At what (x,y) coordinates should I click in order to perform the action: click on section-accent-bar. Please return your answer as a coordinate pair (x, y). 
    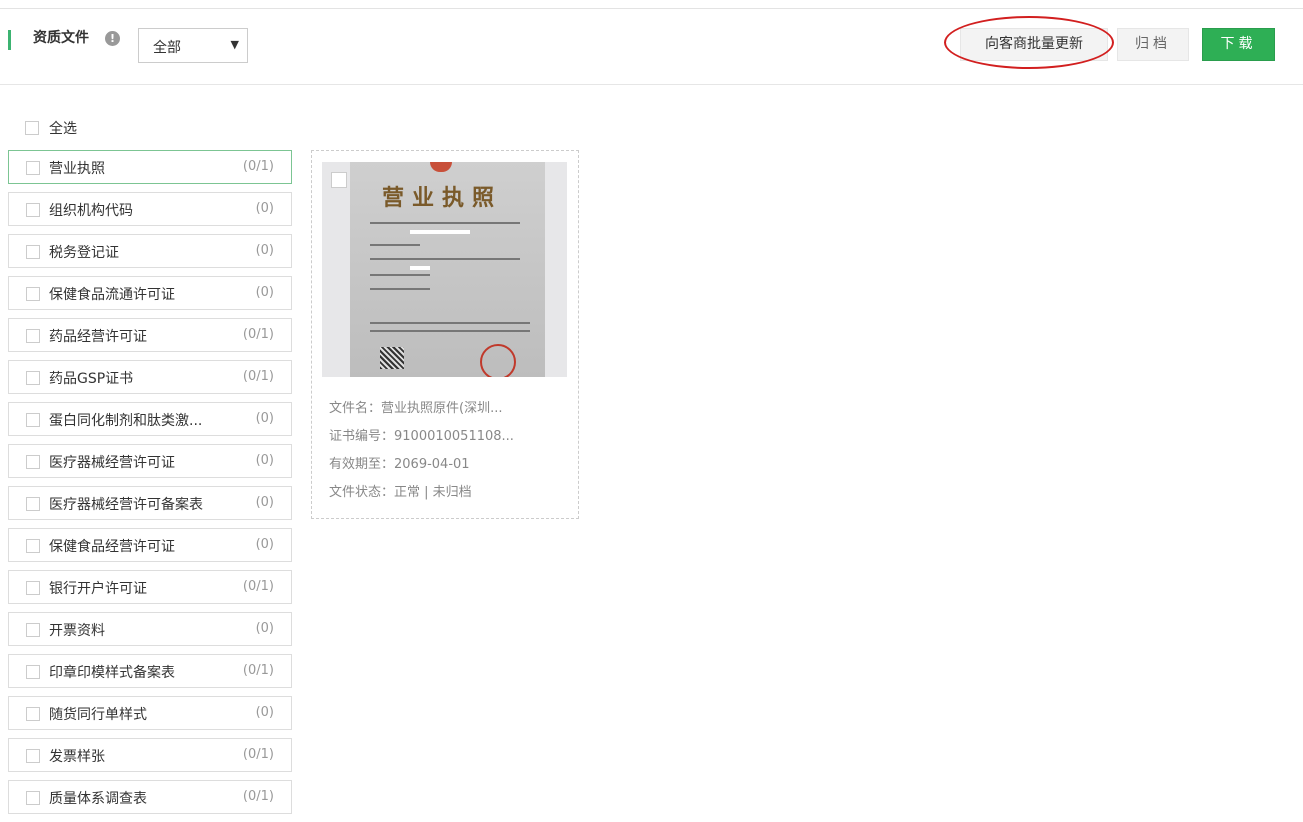
    Looking at the image, I should click on (9, 40).